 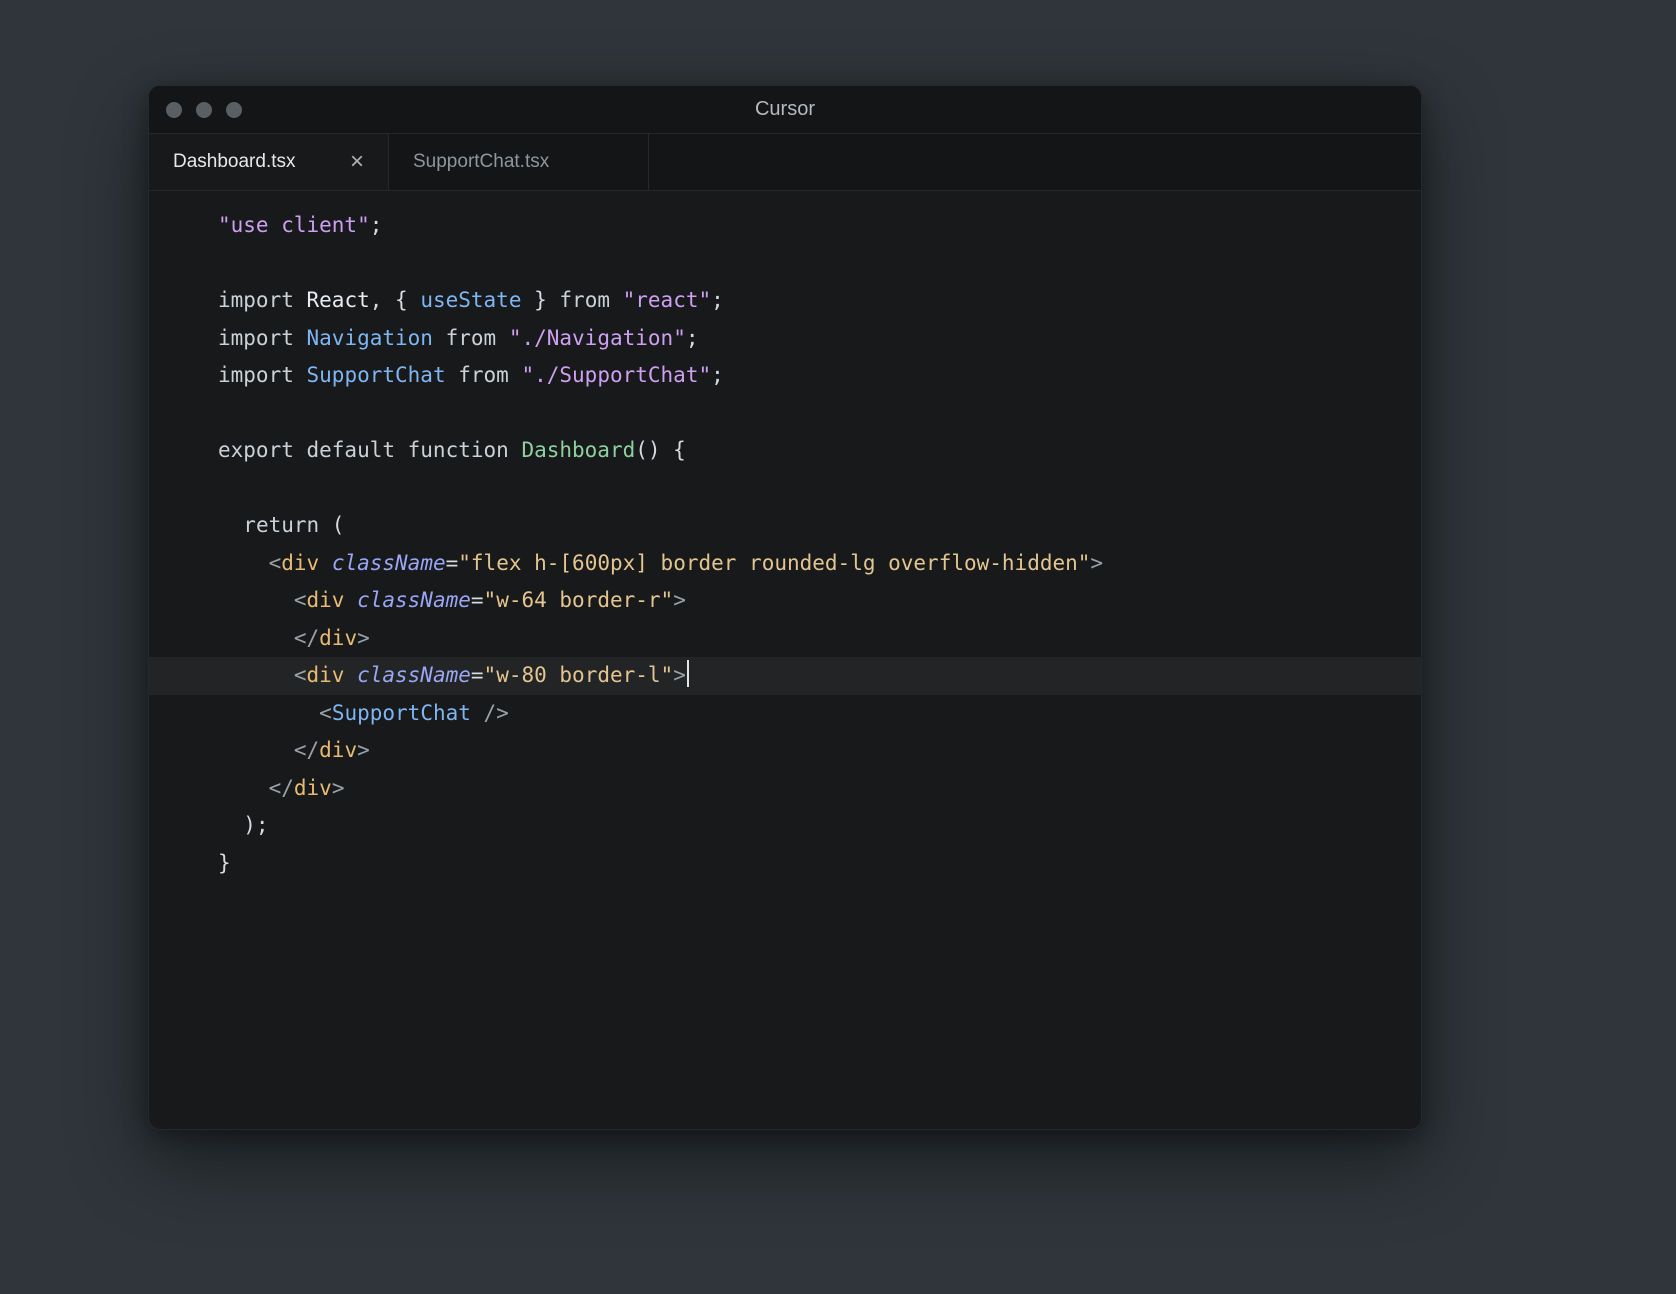 What do you see at coordinates (370, 450) in the screenshot?
I see `code-token: export default function` at bounding box center [370, 450].